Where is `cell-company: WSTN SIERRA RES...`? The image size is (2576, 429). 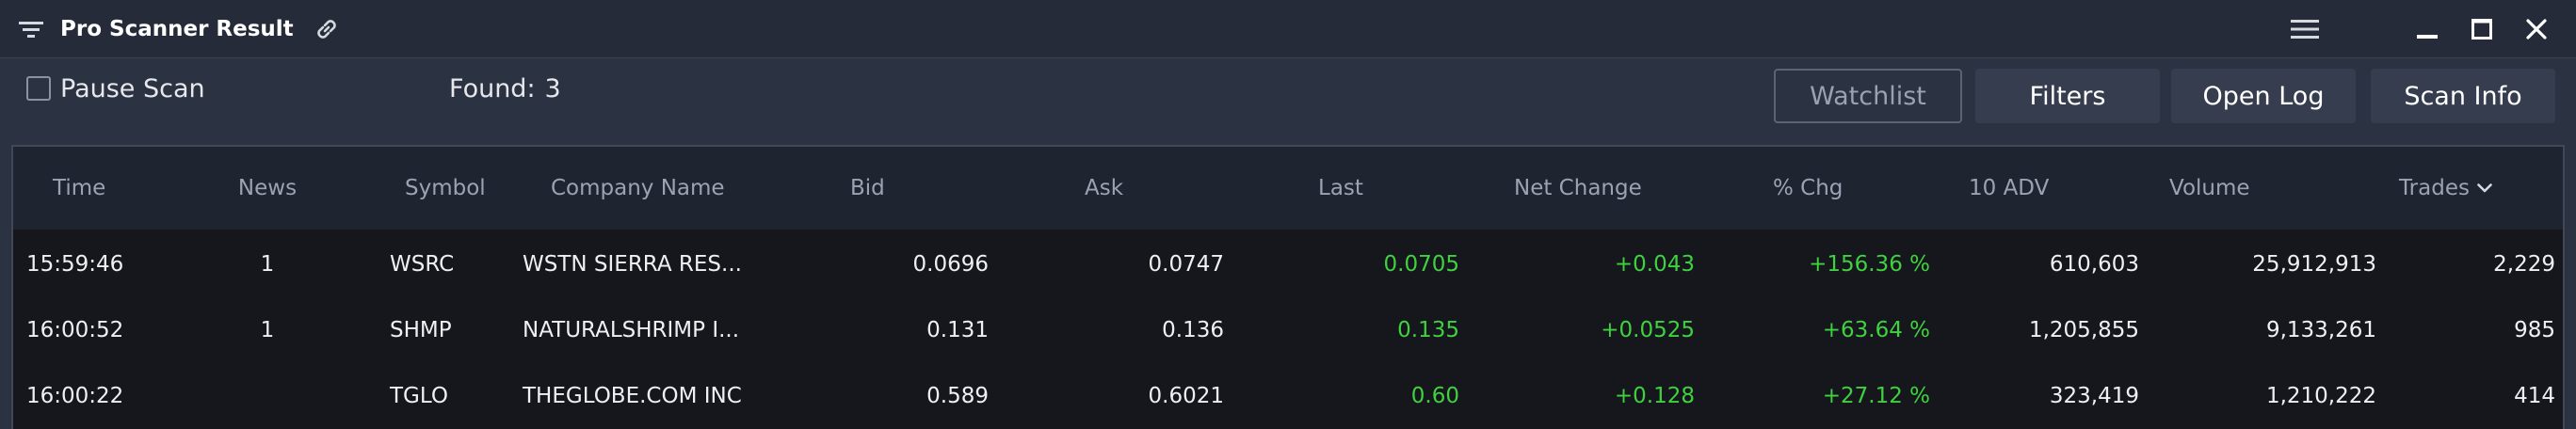
cell-company: WSTN SIERRA RES... is located at coordinates (632, 264).